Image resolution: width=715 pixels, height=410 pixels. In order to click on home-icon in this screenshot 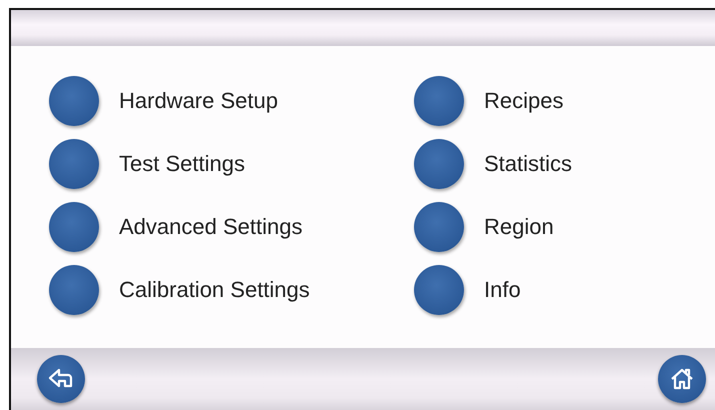, I will do `click(682, 379)`.